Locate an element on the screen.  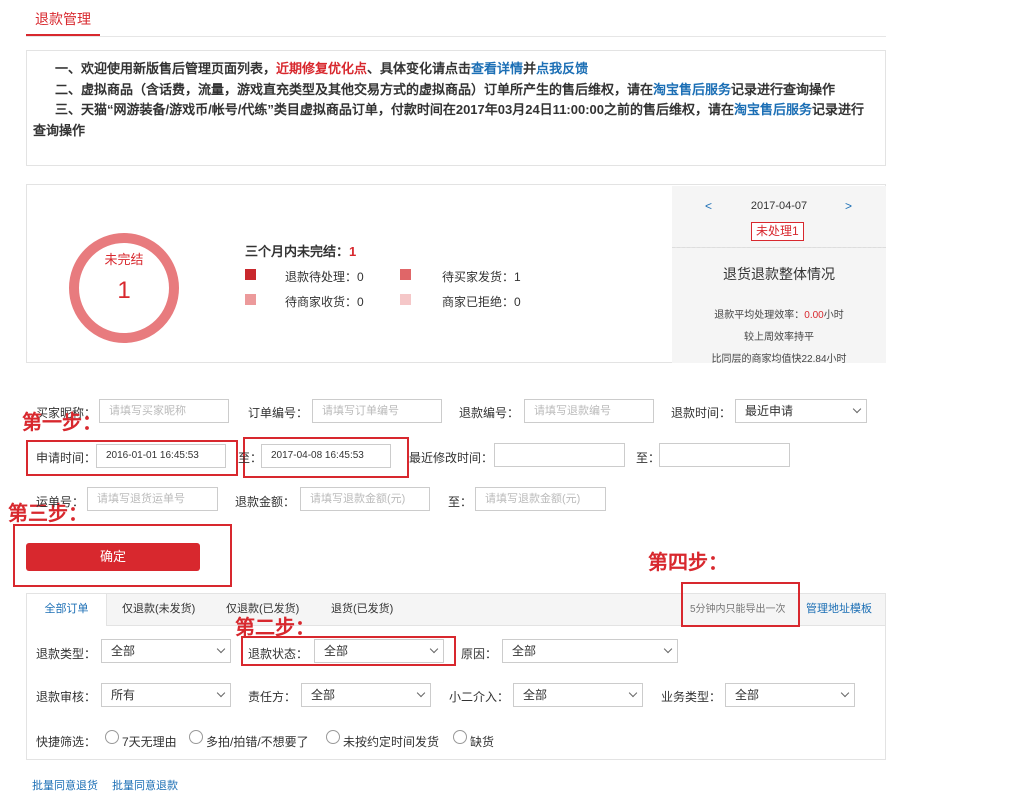
side-divider is located at coordinates (779, 247).